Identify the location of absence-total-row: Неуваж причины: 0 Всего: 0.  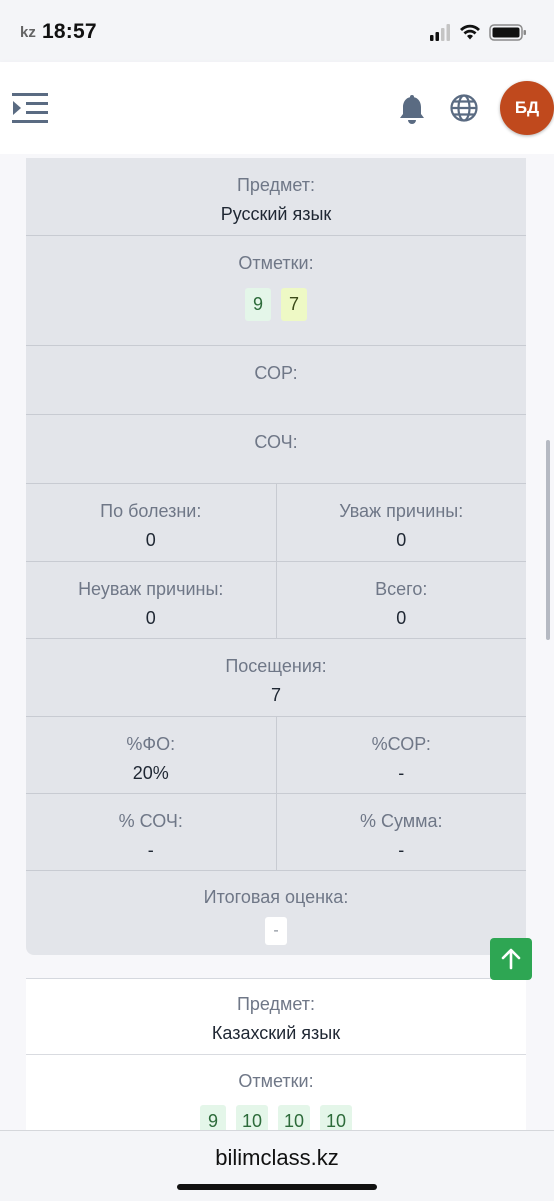
(276, 600).